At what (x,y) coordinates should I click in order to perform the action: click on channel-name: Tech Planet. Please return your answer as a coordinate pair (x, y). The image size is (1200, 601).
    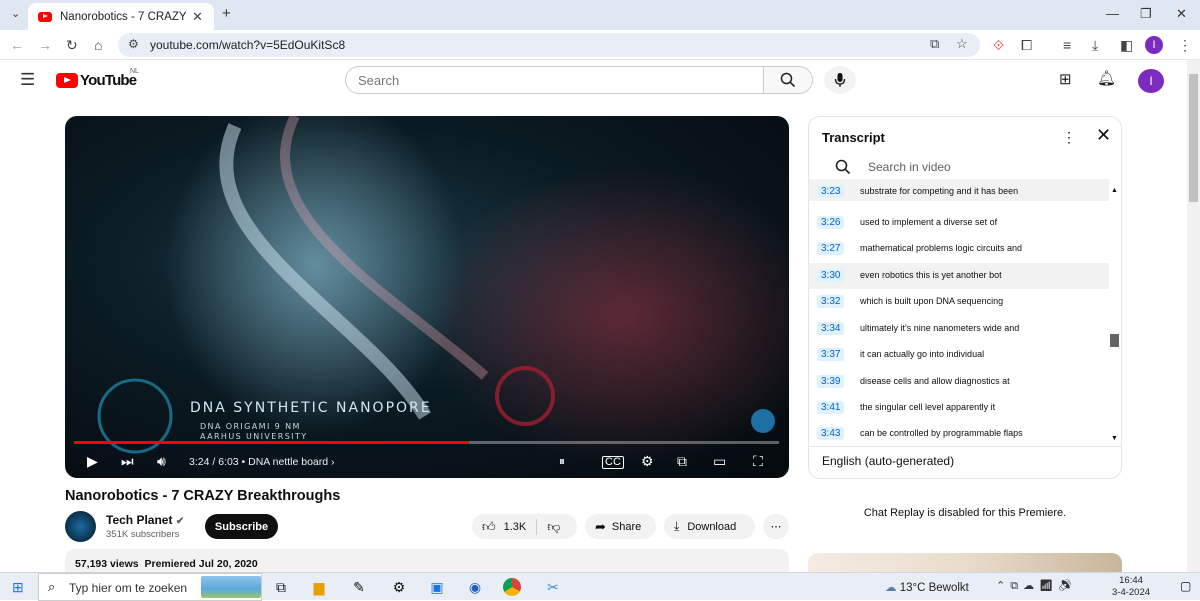
    Looking at the image, I should click on (139, 520).